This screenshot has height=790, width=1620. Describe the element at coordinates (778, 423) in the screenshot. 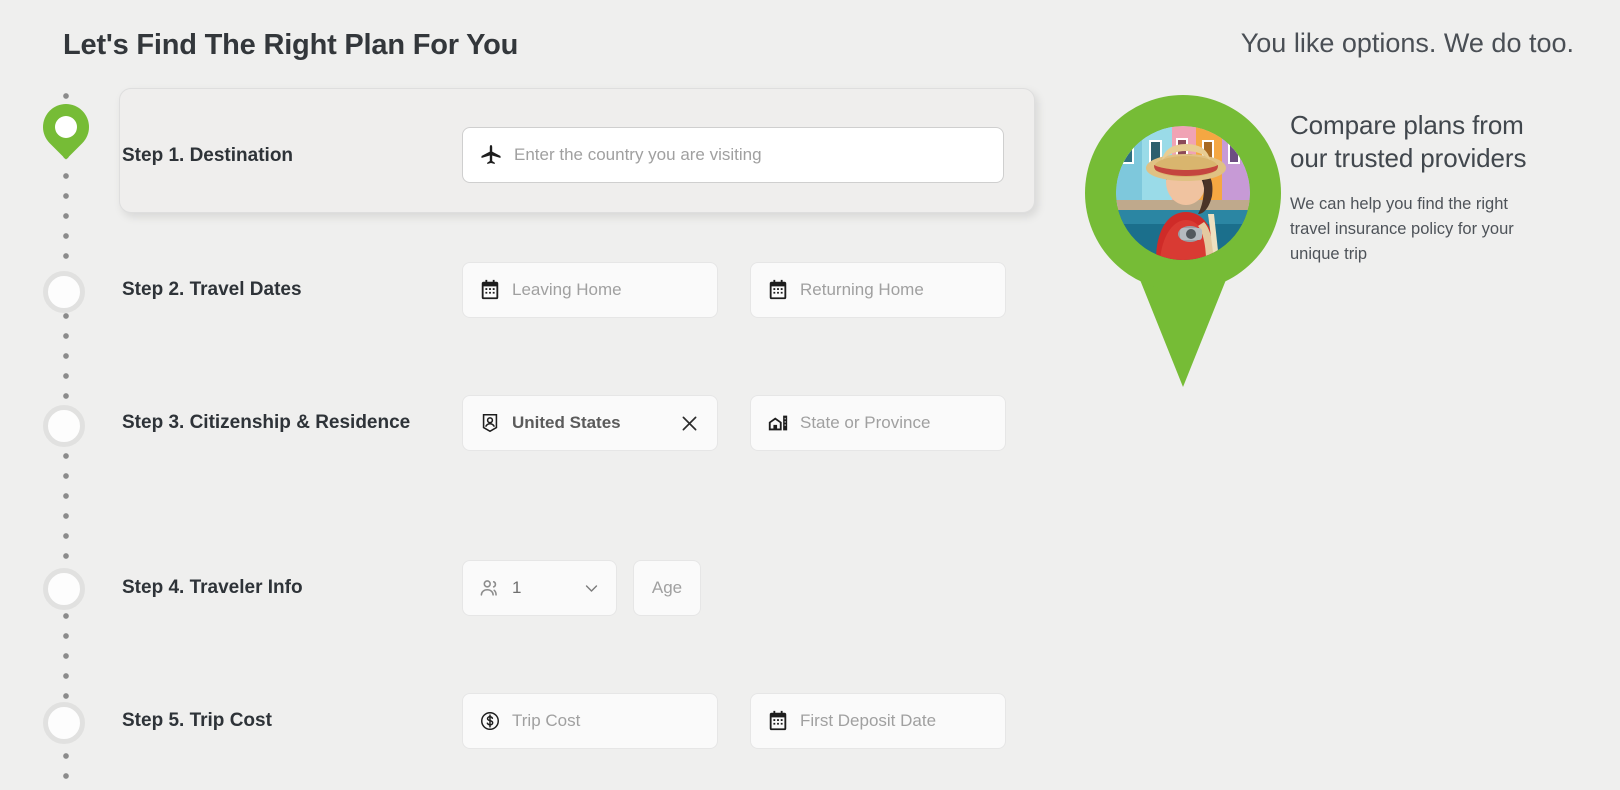

I see `building-icon` at that location.